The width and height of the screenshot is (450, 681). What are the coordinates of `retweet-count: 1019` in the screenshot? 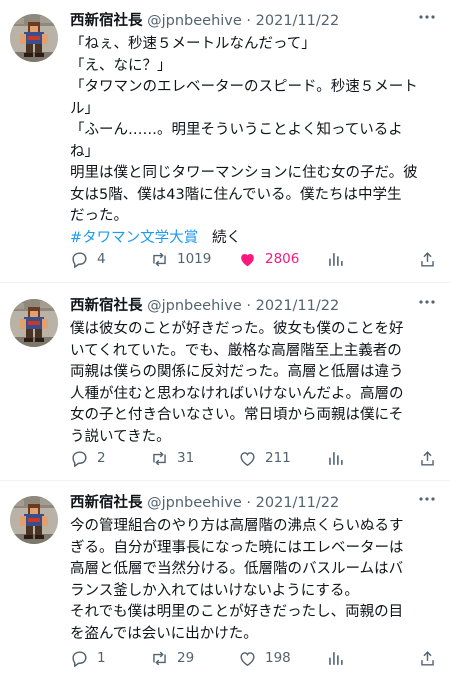 It's located at (194, 259).